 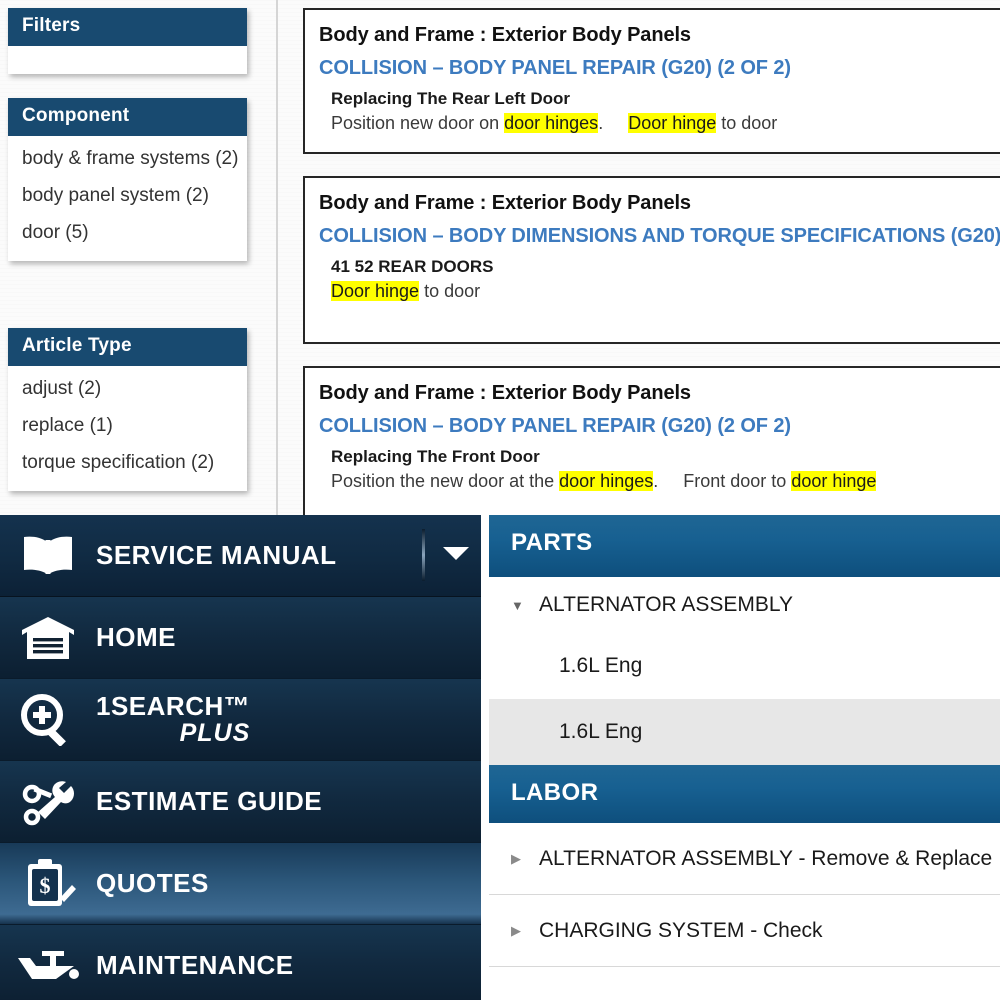 What do you see at coordinates (215, 733) in the screenshot?
I see `nav-item-label-sub: PLUS` at bounding box center [215, 733].